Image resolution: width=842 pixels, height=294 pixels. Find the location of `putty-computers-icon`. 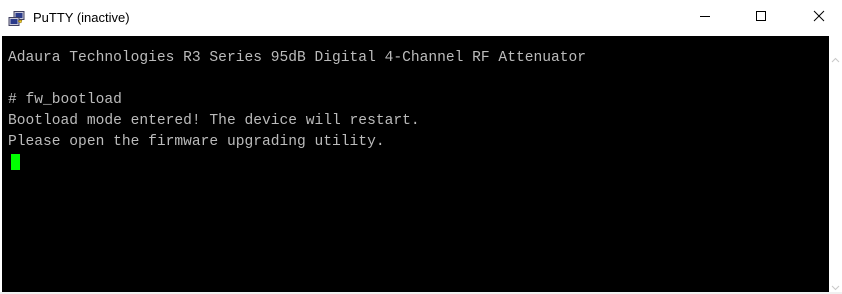

putty-computers-icon is located at coordinates (17, 19).